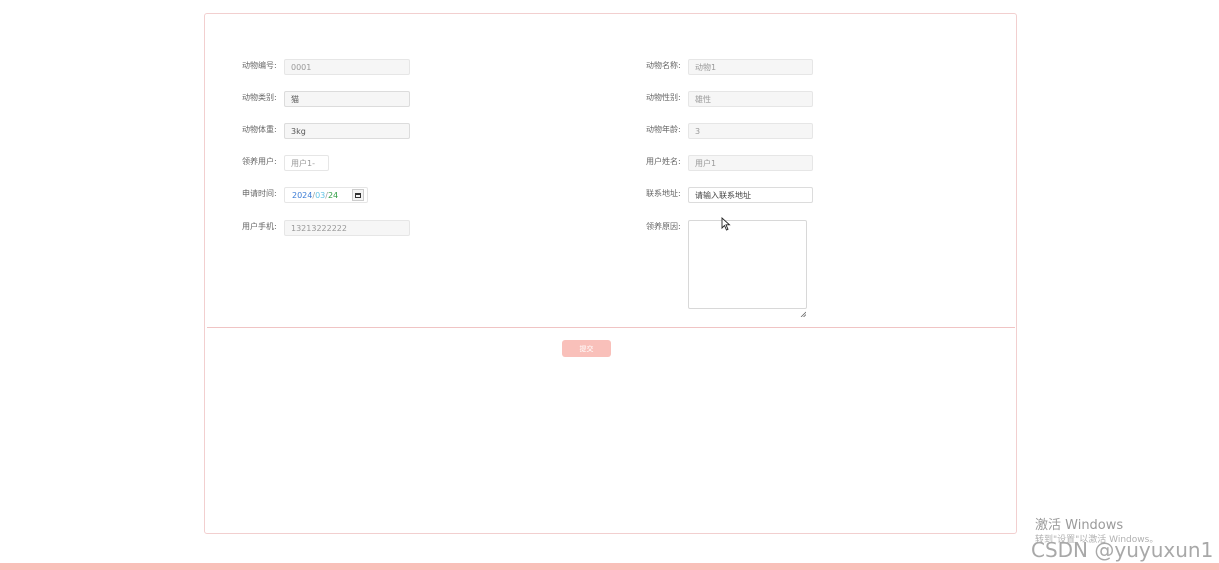  What do you see at coordinates (358, 195) in the screenshot?
I see `calendar-icon` at bounding box center [358, 195].